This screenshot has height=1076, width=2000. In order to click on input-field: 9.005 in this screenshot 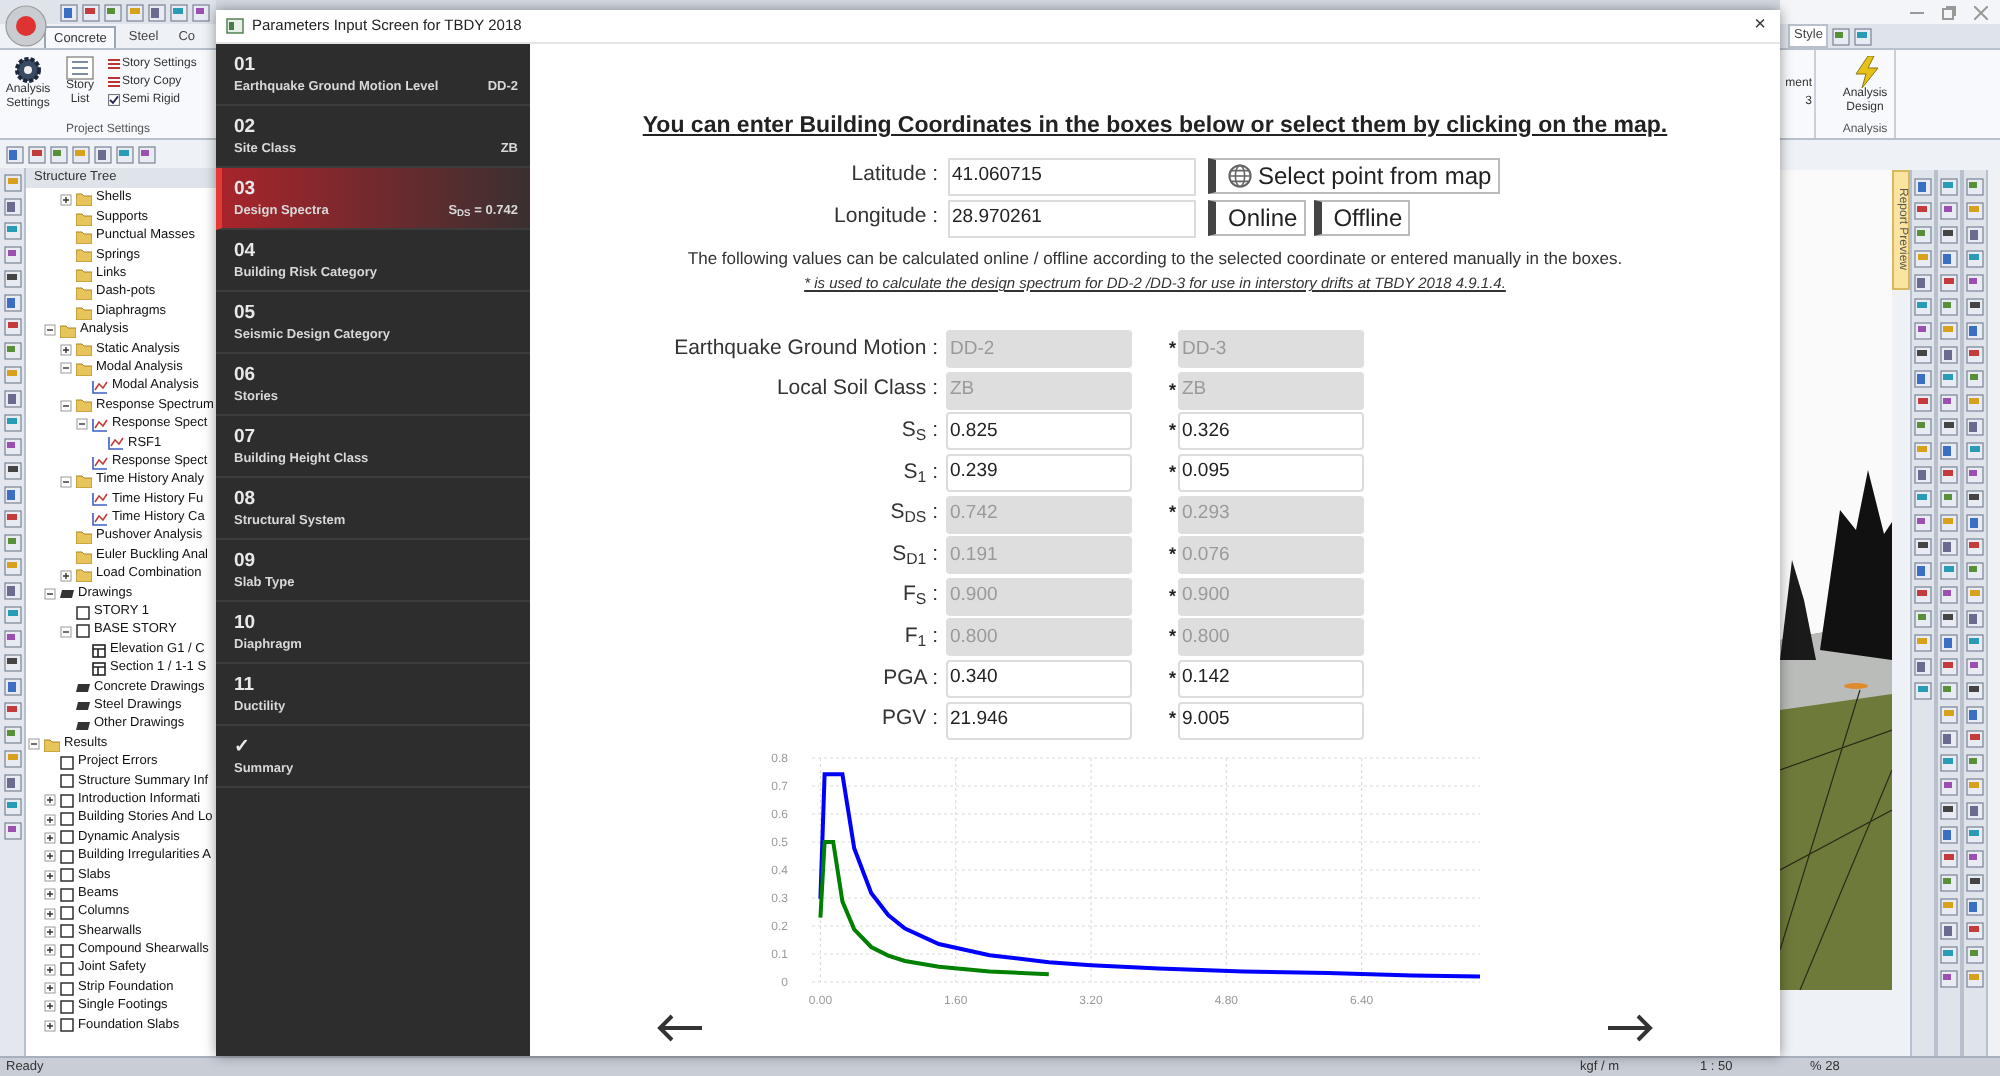, I will do `click(1271, 720)`.